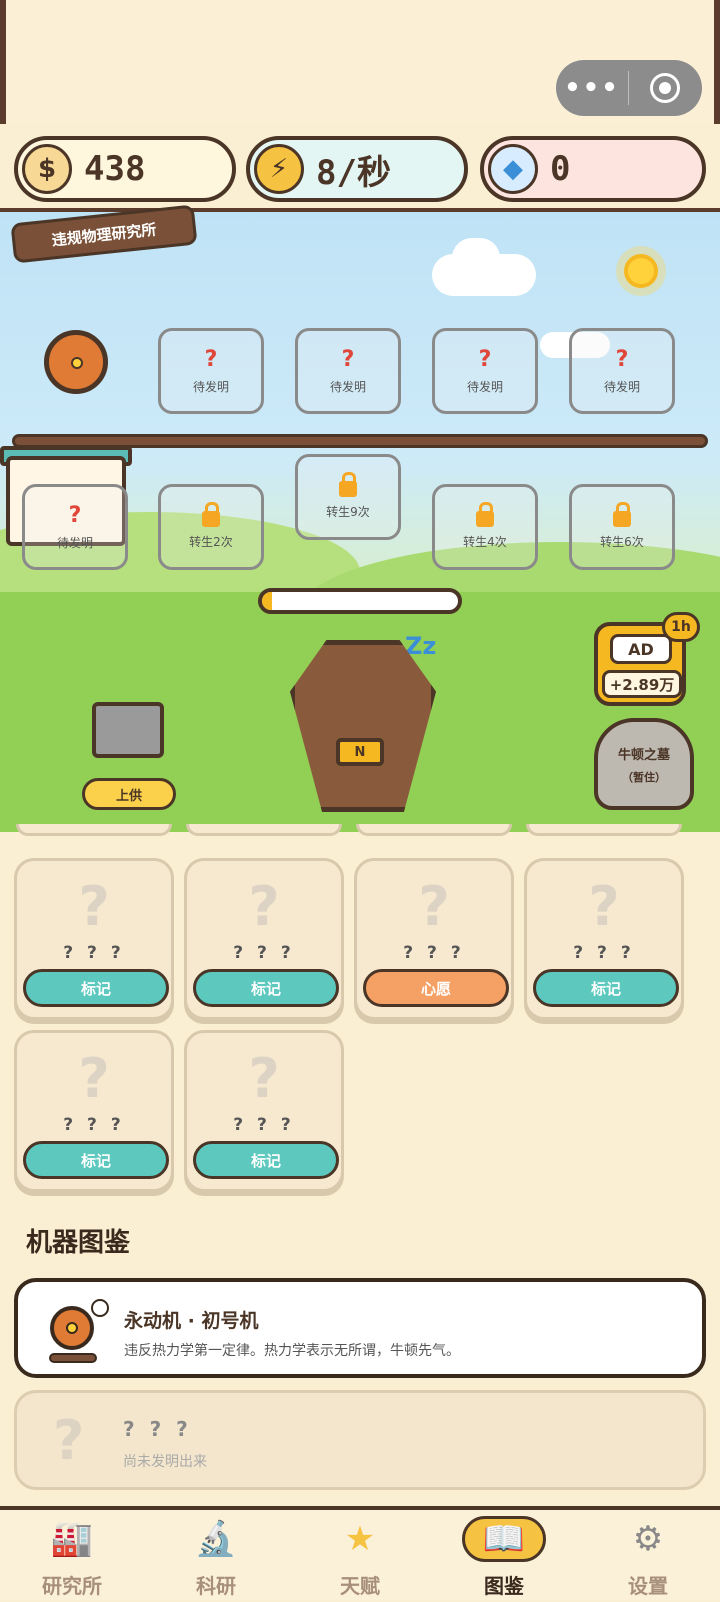 Image resolution: width=720 pixels, height=1602 pixels. Describe the element at coordinates (592, 88) in the screenshot. I see `more-icon: •••` at that location.